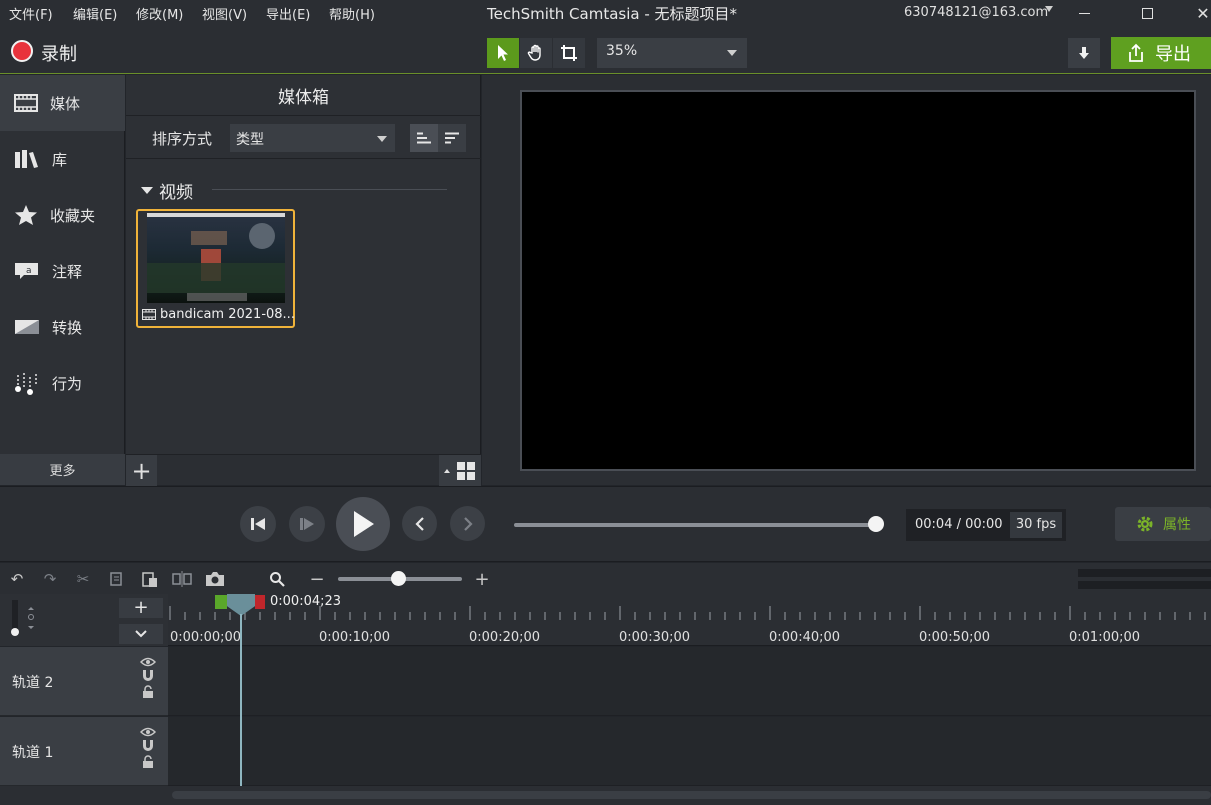 This screenshot has width=1211, height=805. What do you see at coordinates (141, 634) in the screenshot?
I see `collapse-tracks-button` at bounding box center [141, 634].